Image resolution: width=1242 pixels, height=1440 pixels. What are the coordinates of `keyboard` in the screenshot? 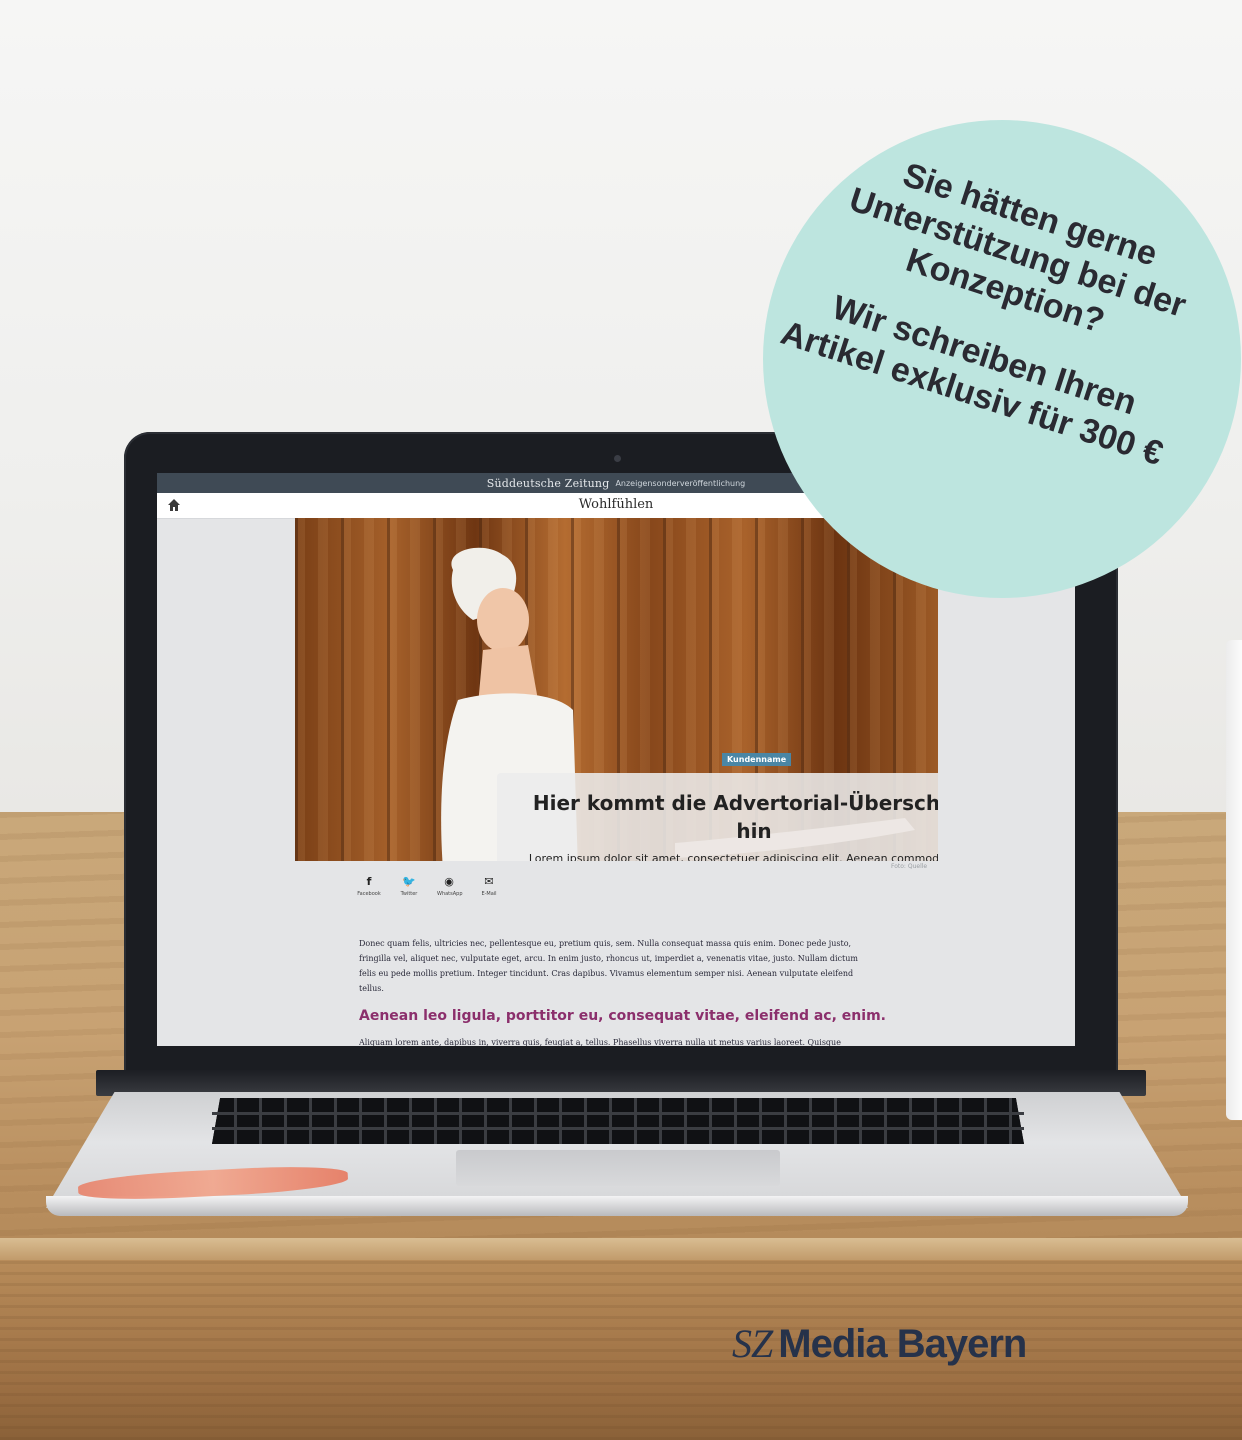 It's located at (618, 1121).